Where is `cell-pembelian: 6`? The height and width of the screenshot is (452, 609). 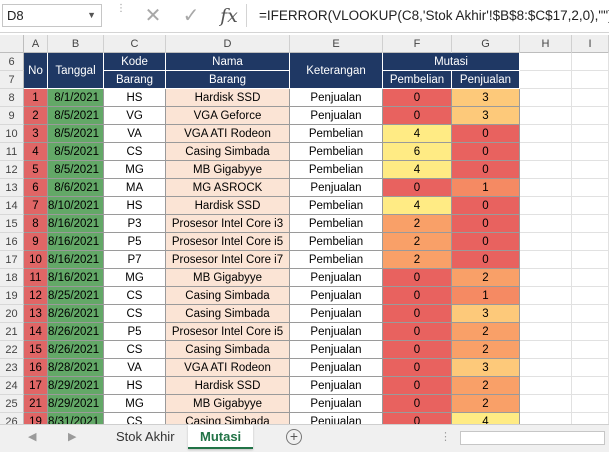 cell-pembelian: 6 is located at coordinates (417, 152).